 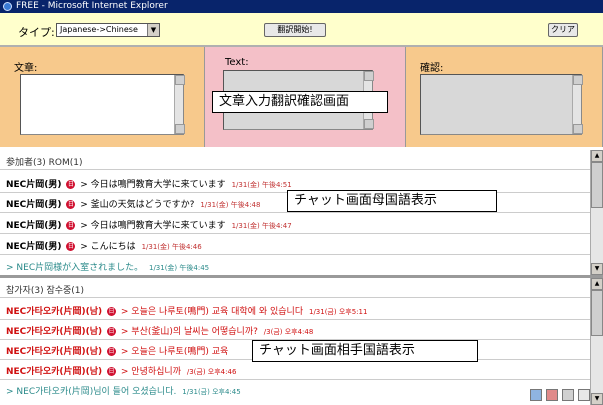 I want to click on participants-header: 참가자(3) 잠수중(1), so click(x=45, y=291).